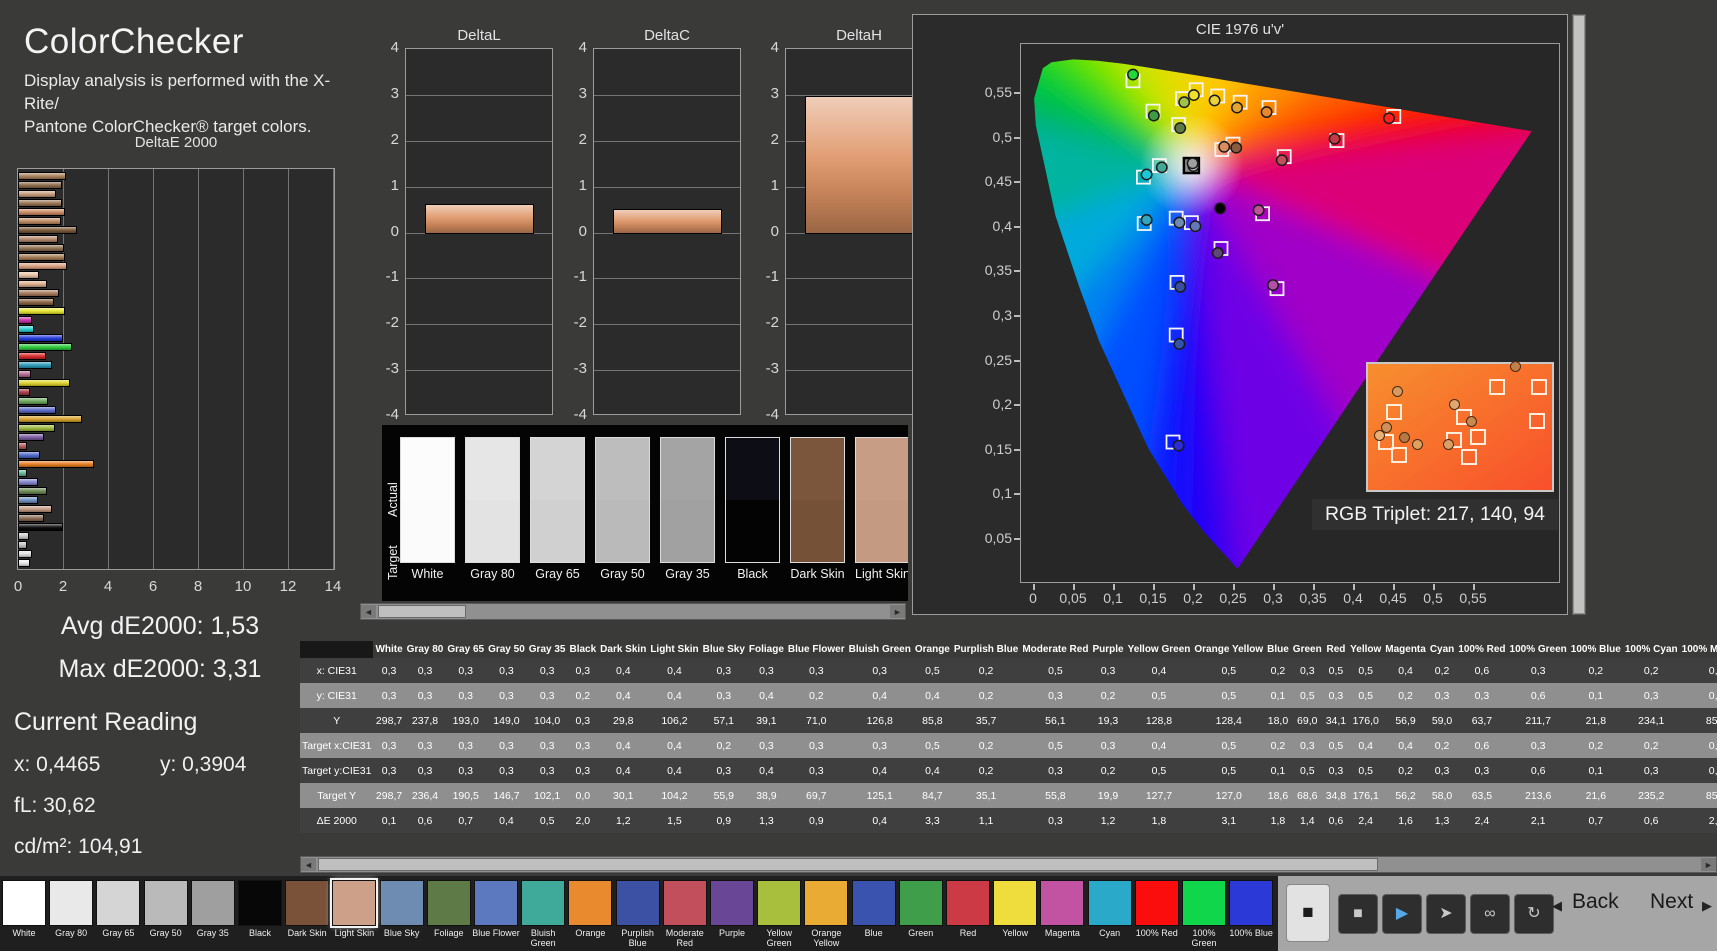  I want to click on toolbar-swatch-blue-flower, so click(496, 903).